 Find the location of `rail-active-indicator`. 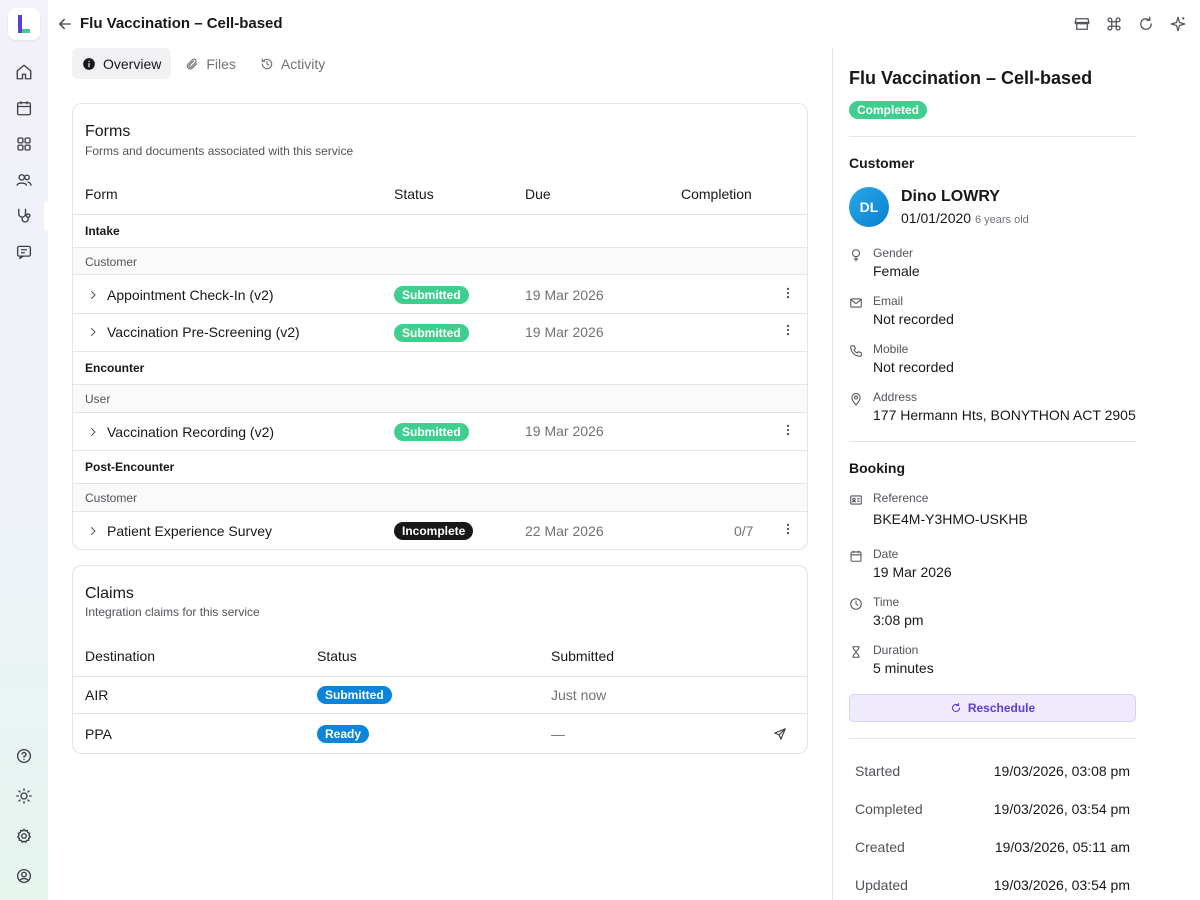

rail-active-indicator is located at coordinates (46, 216).